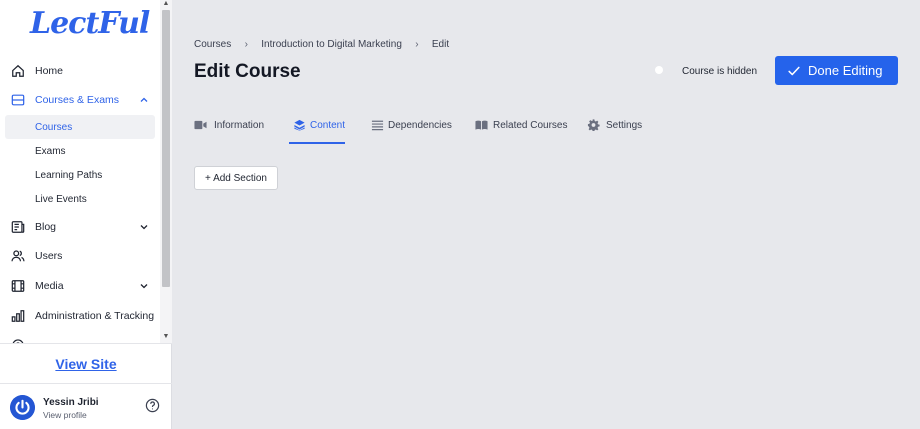 This screenshot has width=920, height=429. I want to click on sidebar-subitem-label: Live Events, so click(61, 199).